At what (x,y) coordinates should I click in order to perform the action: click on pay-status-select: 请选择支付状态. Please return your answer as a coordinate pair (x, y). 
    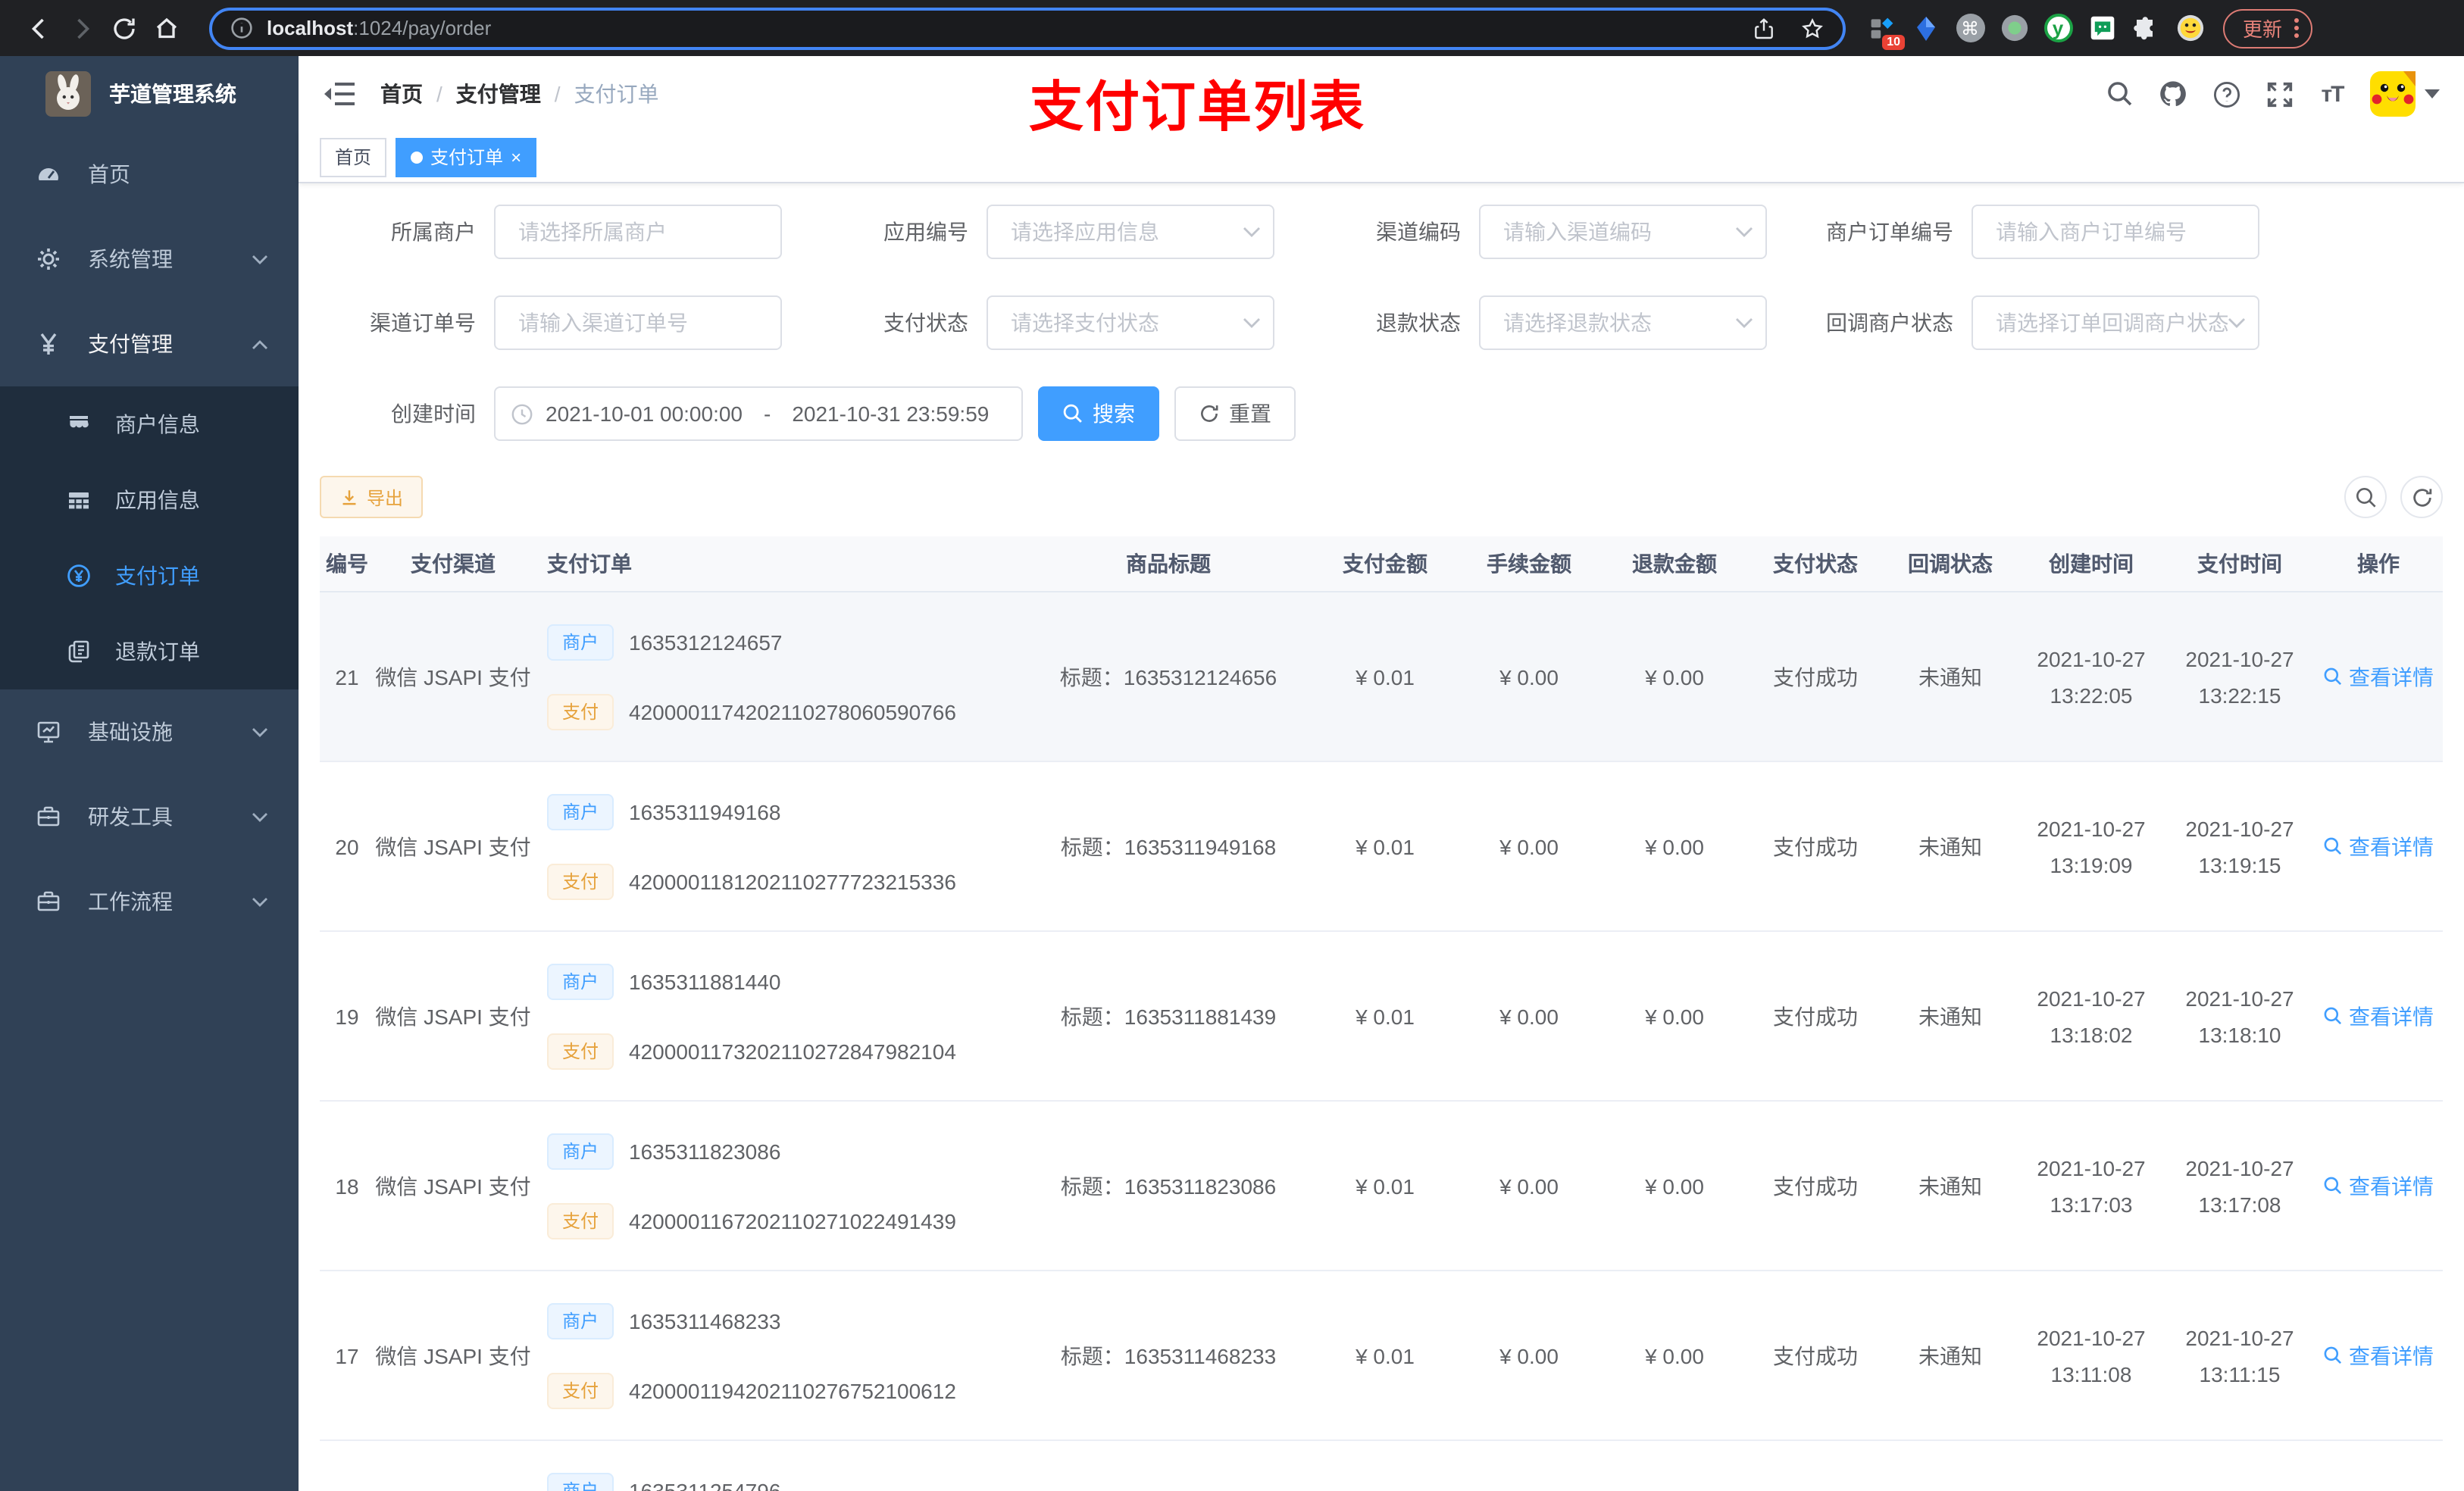
    Looking at the image, I should click on (1130, 322).